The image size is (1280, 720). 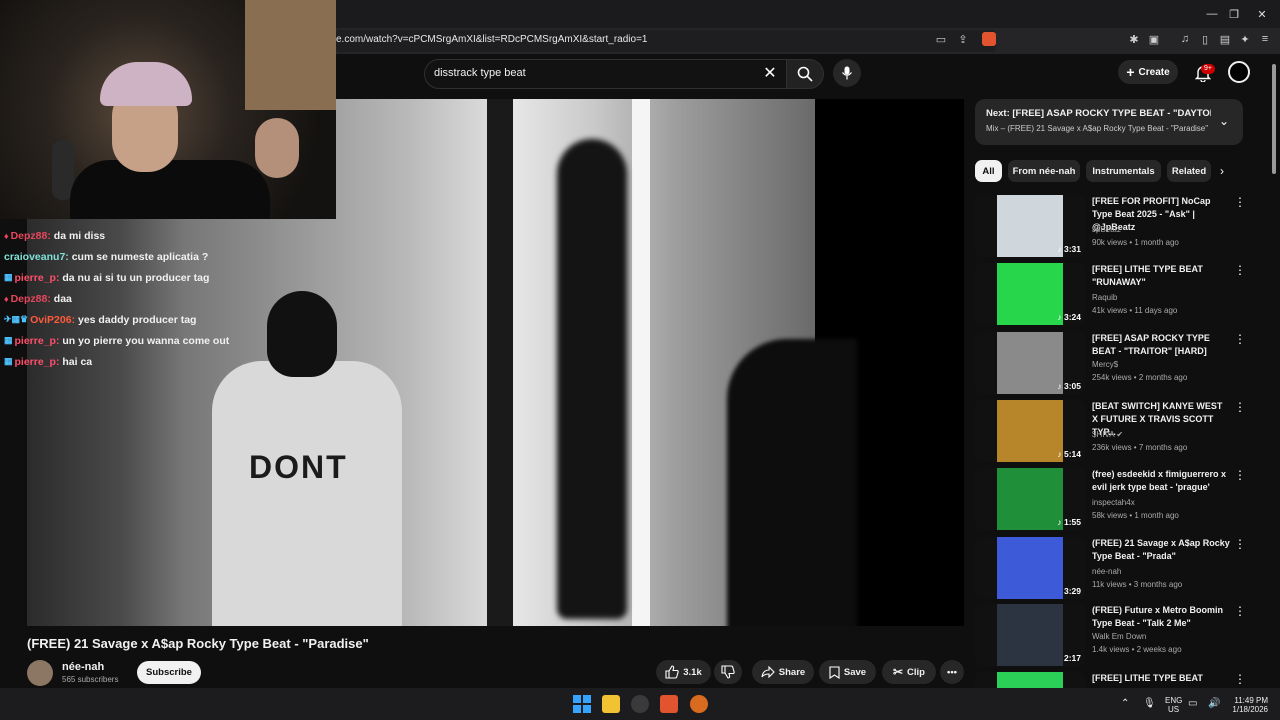 What do you see at coordinates (1119, 636) in the screenshot?
I see `recommendation-channel: Walk Em Down` at bounding box center [1119, 636].